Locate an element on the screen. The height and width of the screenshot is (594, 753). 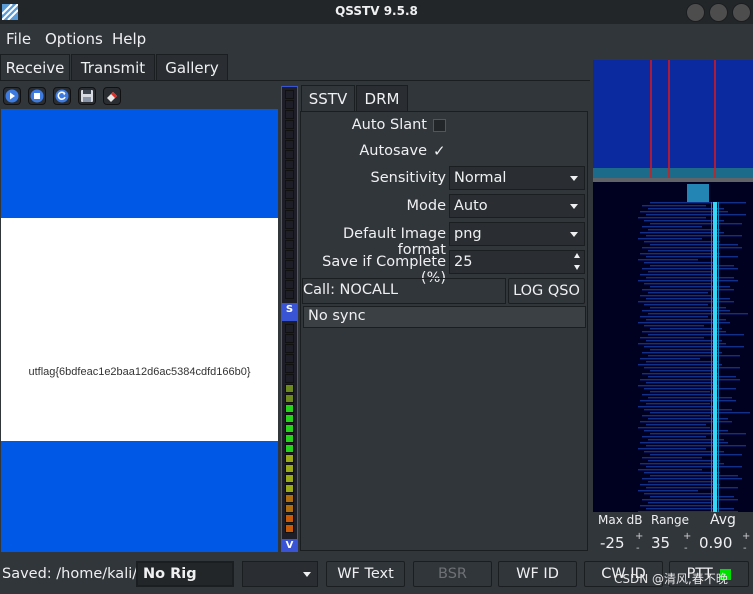
wf-id-button: WF ID is located at coordinates (537, 574).